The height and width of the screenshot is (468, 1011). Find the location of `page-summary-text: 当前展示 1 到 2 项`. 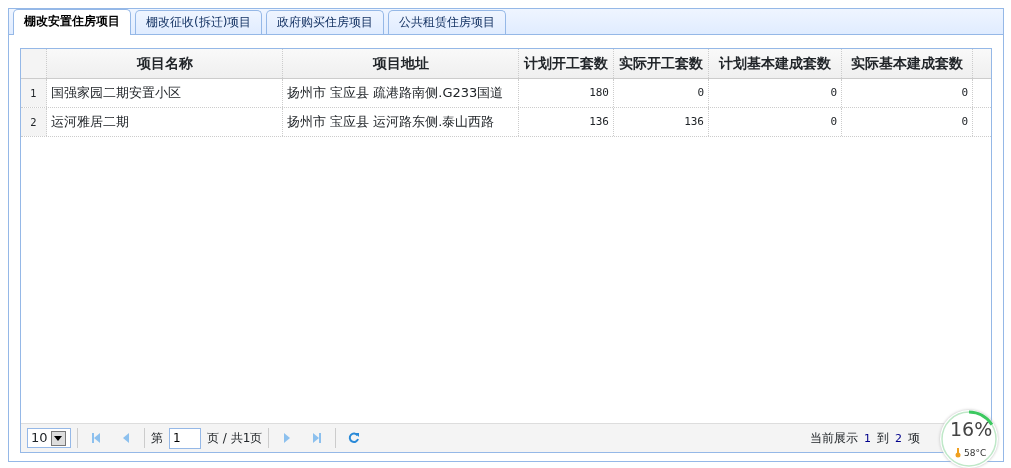

page-summary-text: 当前展示 1 到 2 项 is located at coordinates (865, 438).